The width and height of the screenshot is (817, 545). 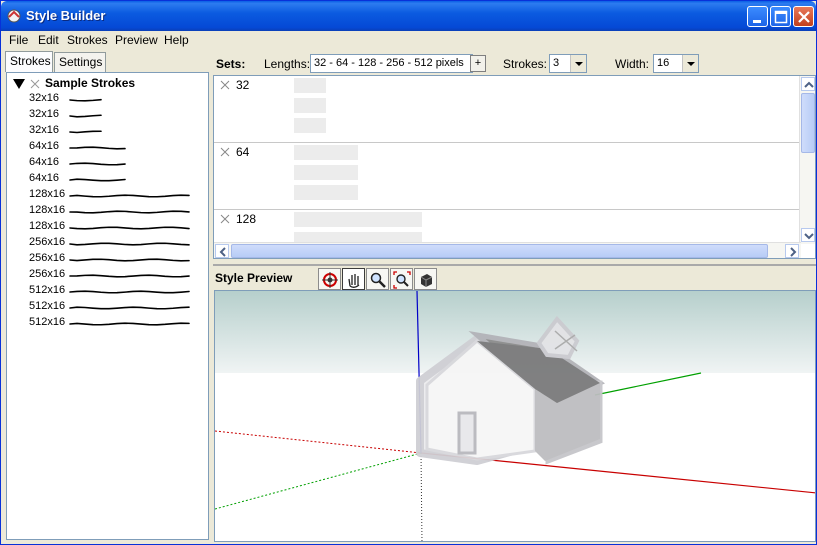 I want to click on strokes-count-value: 3, so click(x=556, y=63).